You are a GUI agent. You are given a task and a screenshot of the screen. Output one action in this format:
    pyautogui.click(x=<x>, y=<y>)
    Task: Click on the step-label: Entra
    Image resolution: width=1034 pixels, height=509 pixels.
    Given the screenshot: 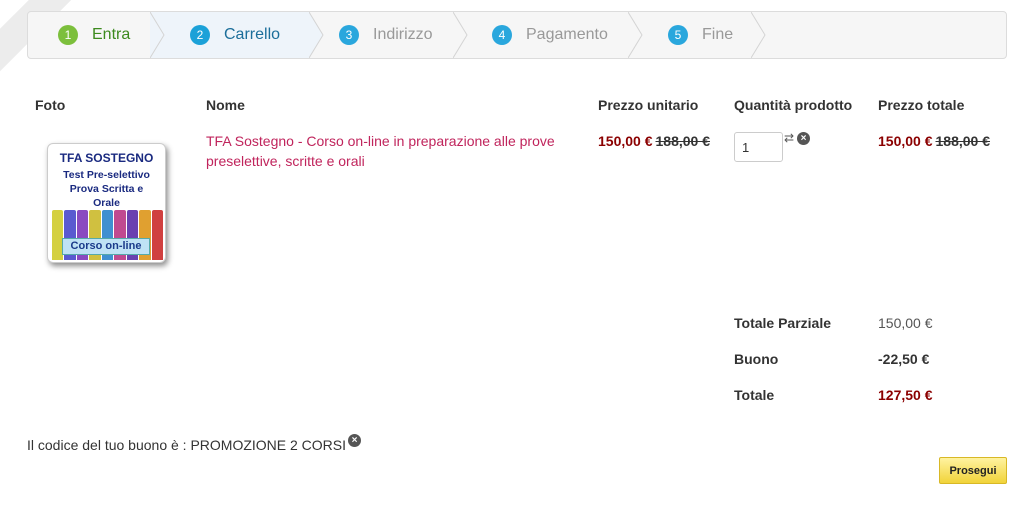 What is the action you would take?
    pyautogui.click(x=111, y=34)
    